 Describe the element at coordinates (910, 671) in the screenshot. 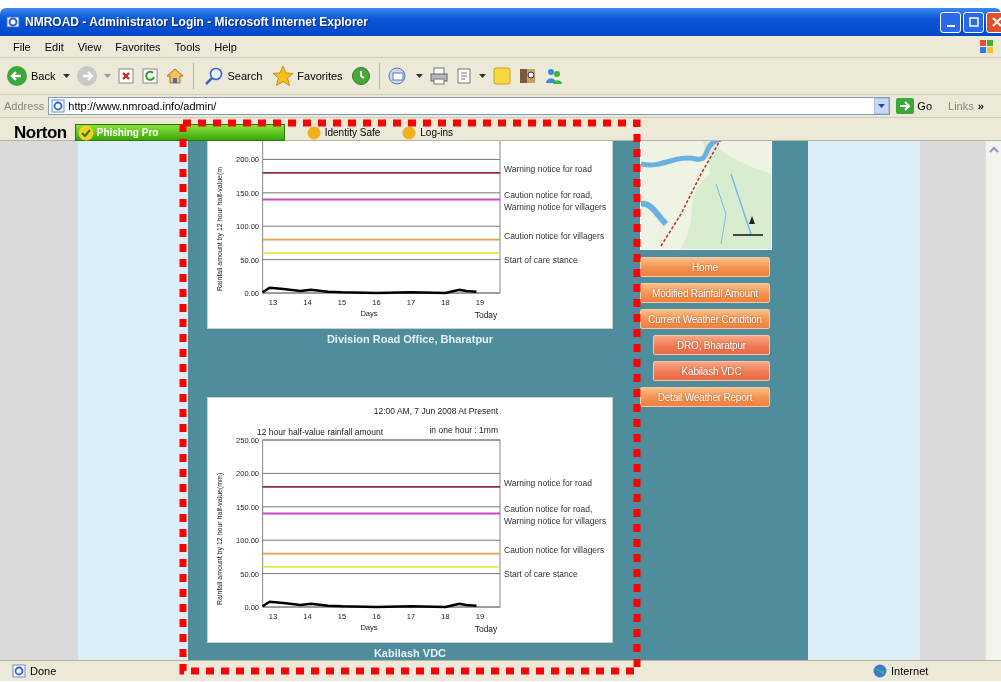

I see `security-zone: Internet` at that location.